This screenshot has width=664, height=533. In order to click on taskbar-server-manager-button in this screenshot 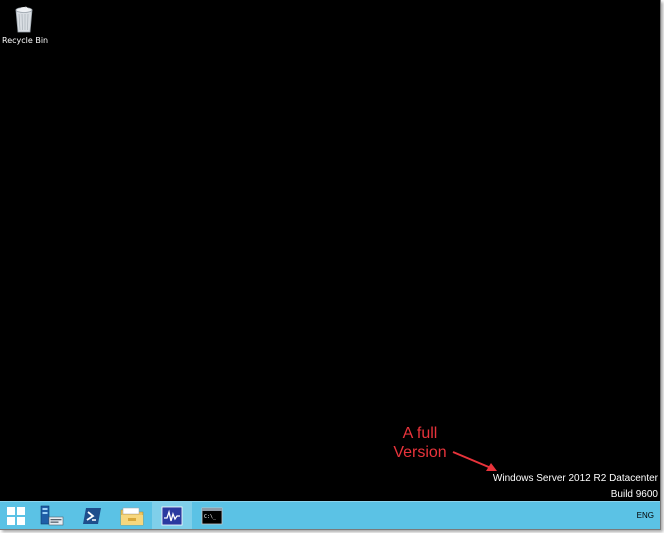, I will do `click(52, 515)`.